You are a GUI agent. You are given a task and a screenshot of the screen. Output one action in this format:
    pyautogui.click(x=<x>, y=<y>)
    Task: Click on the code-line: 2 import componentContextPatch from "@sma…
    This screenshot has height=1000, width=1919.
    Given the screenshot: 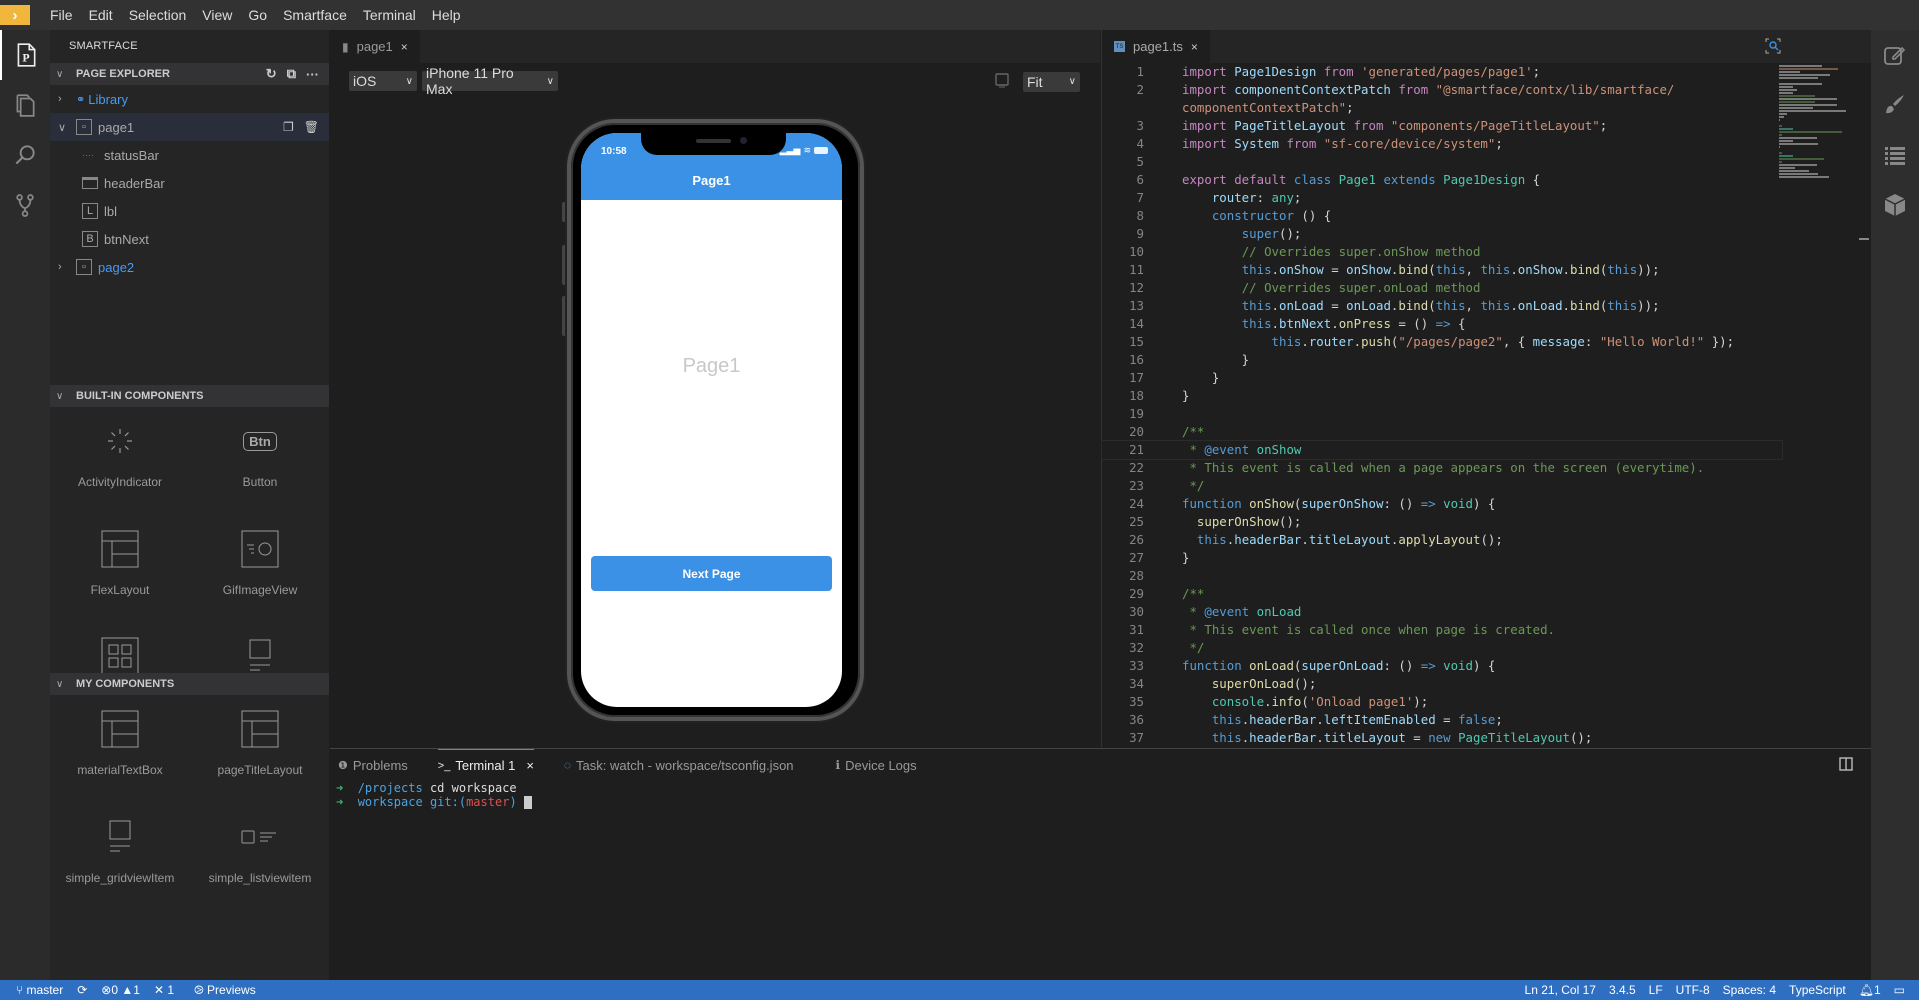 What is the action you would take?
    pyautogui.click(x=1442, y=90)
    